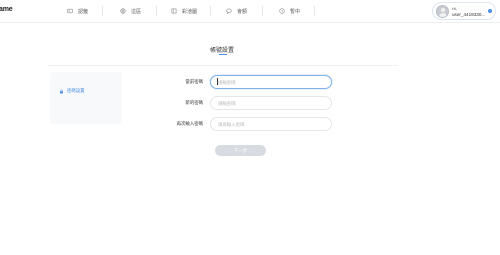 The width and height of the screenshot is (500, 255). What do you see at coordinates (271, 124) in the screenshot?
I see `confirm-password-input` at bounding box center [271, 124].